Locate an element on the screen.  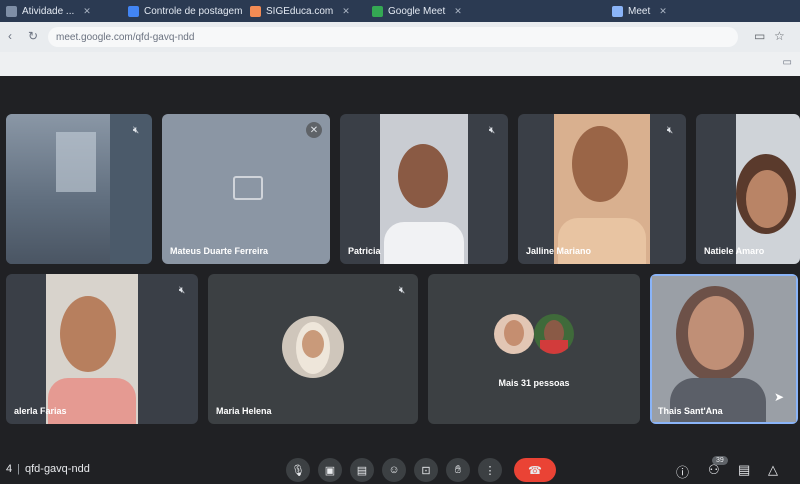
present-button: ⊡ is located at coordinates (426, 470).